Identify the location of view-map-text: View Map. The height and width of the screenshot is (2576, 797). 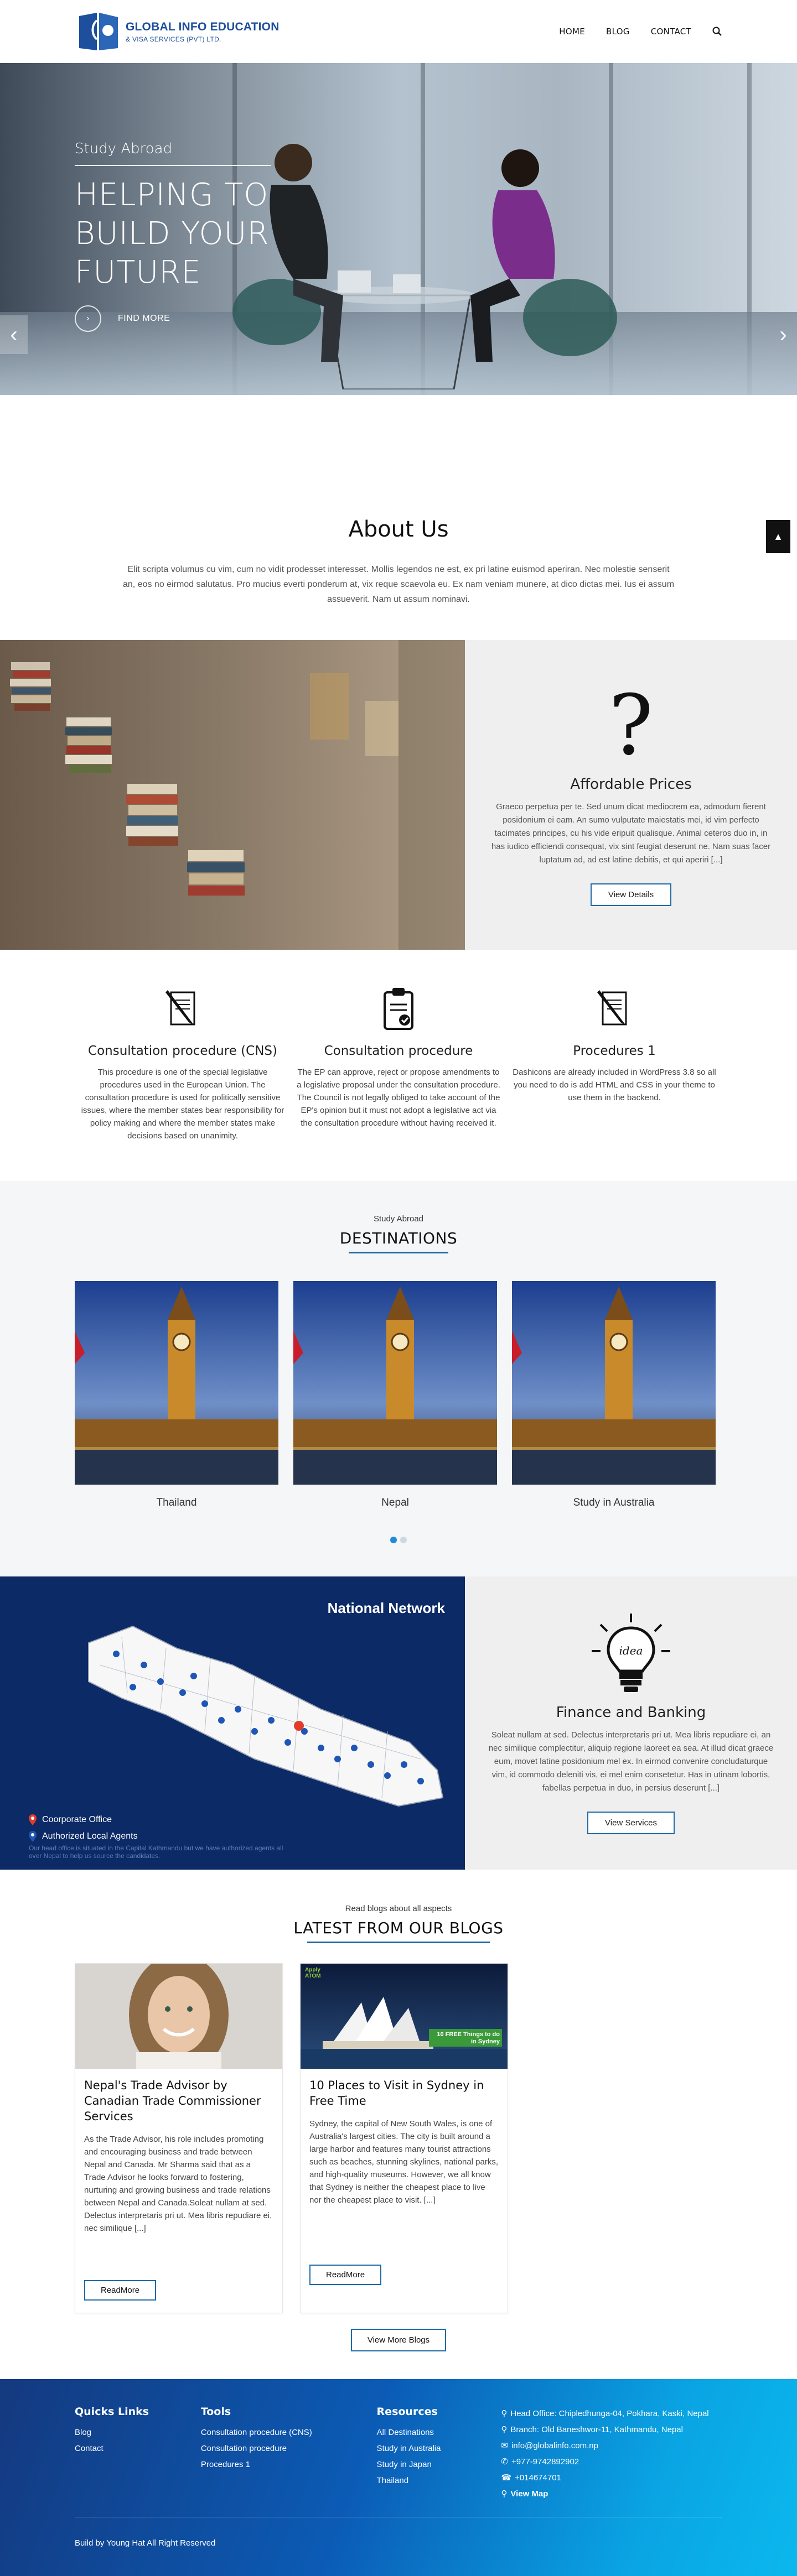
(529, 2494).